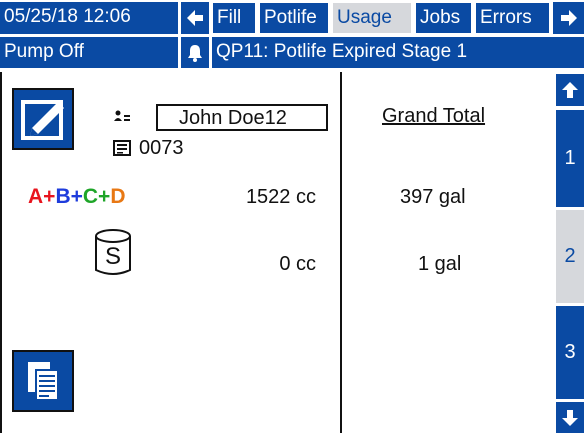 Image resolution: width=584 pixels, height=433 pixels. I want to click on arrow-right-icon, so click(568, 18).